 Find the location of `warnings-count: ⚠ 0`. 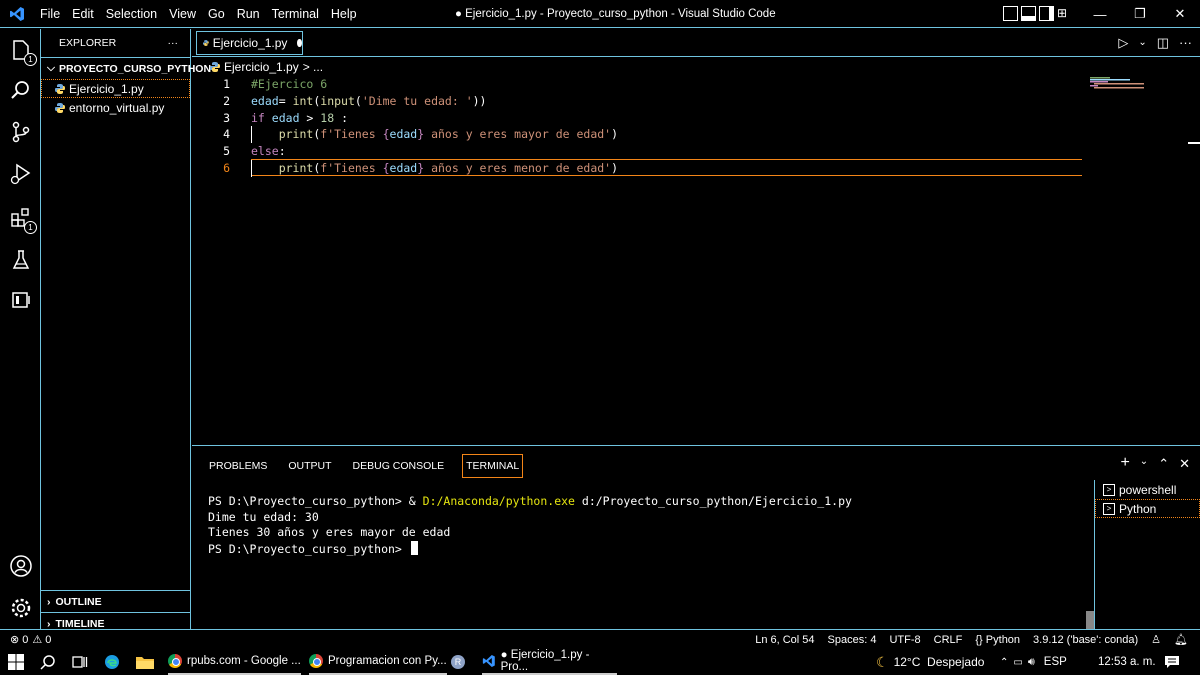

warnings-count: ⚠ 0 is located at coordinates (41, 639).